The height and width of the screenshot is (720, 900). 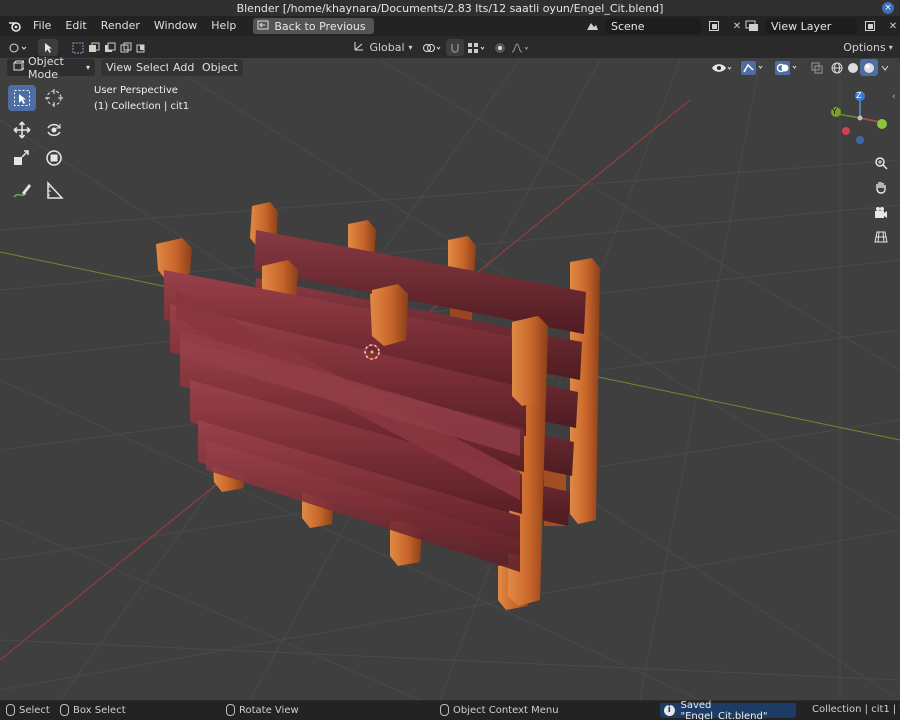 I want to click on rotate-tool-icon, so click(x=54, y=130).